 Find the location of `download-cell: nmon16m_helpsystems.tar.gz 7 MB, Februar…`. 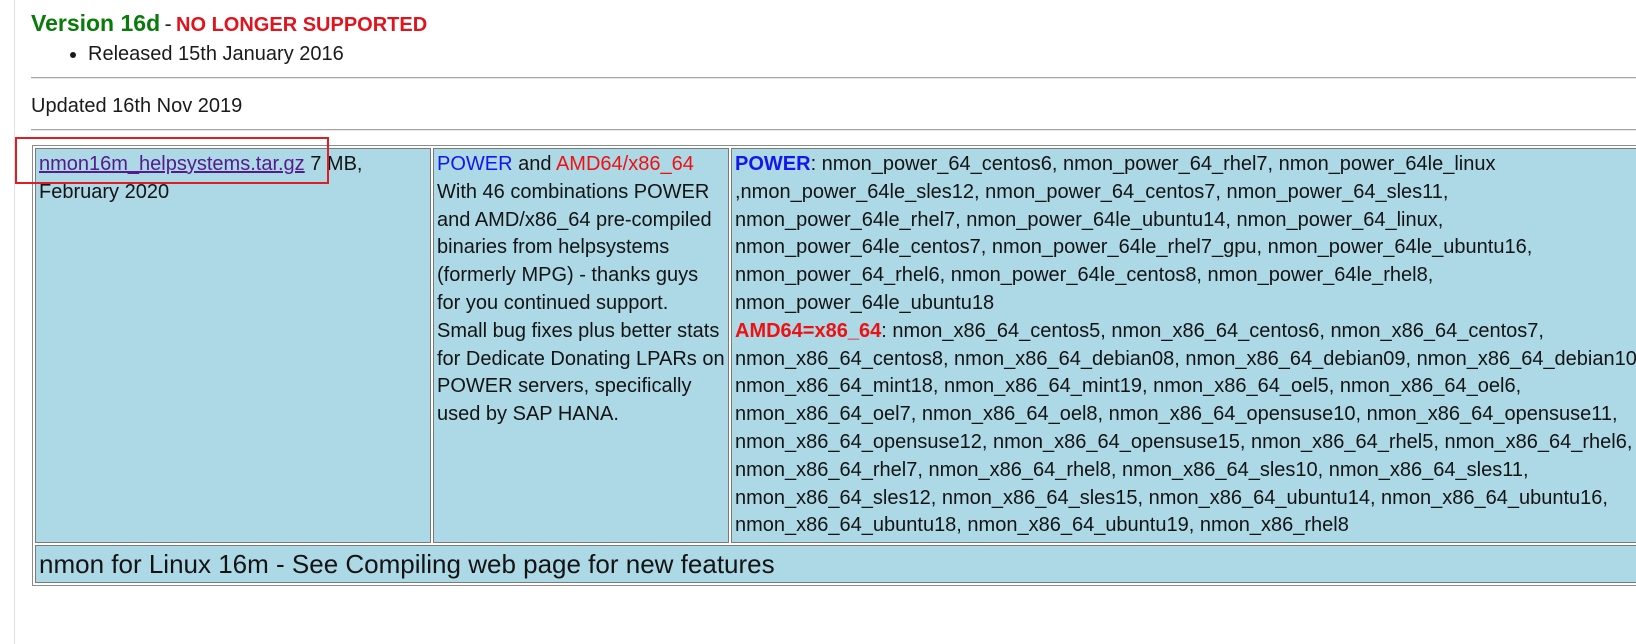

download-cell: nmon16m_helpsystems.tar.gz 7 MB, Februar… is located at coordinates (233, 346).